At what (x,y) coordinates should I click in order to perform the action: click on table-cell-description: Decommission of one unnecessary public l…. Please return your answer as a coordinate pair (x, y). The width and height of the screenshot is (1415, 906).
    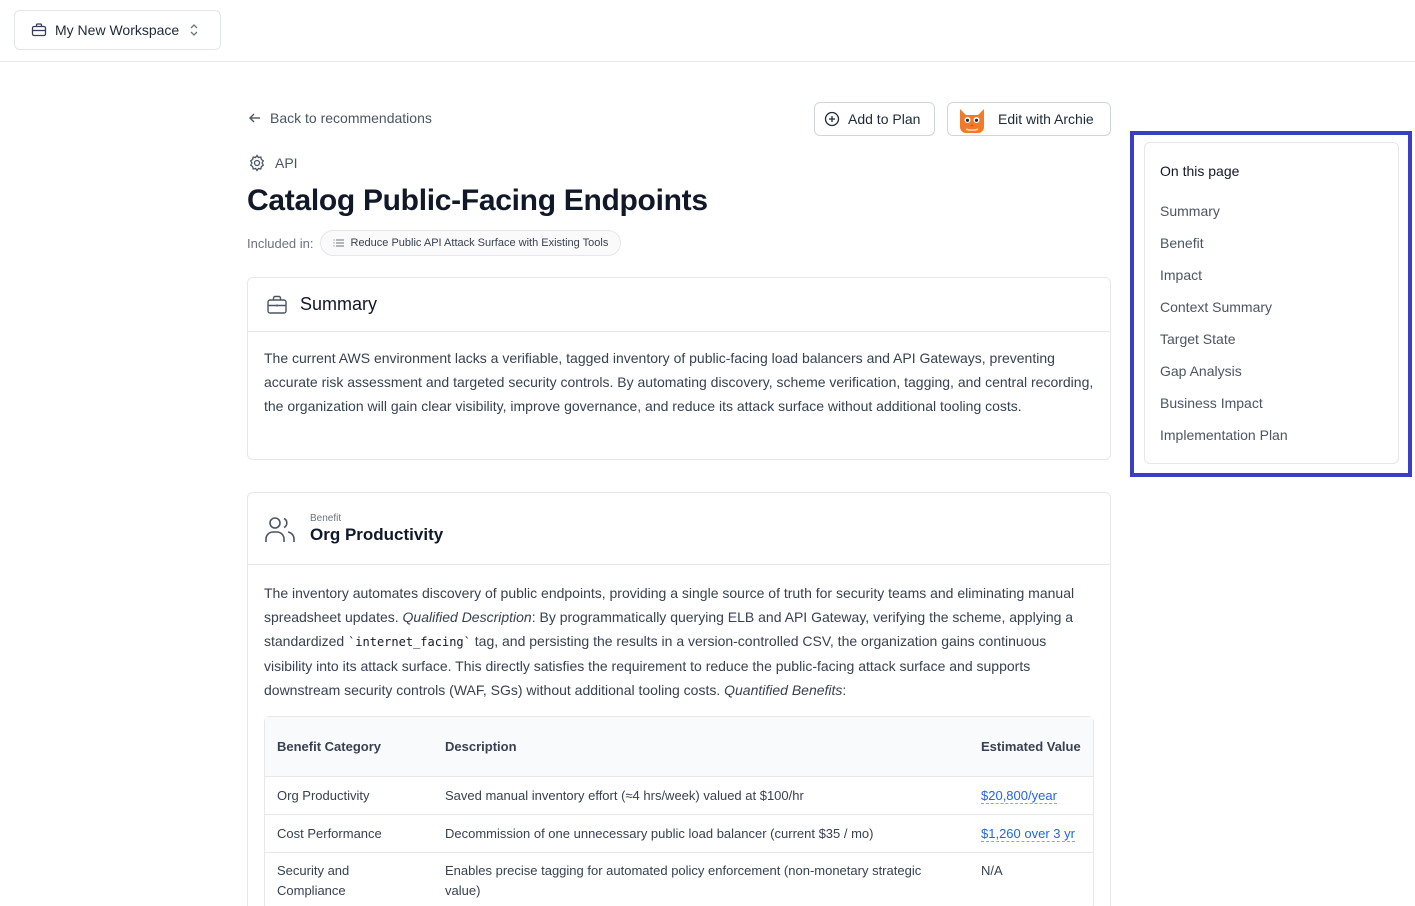
    Looking at the image, I should click on (701, 834).